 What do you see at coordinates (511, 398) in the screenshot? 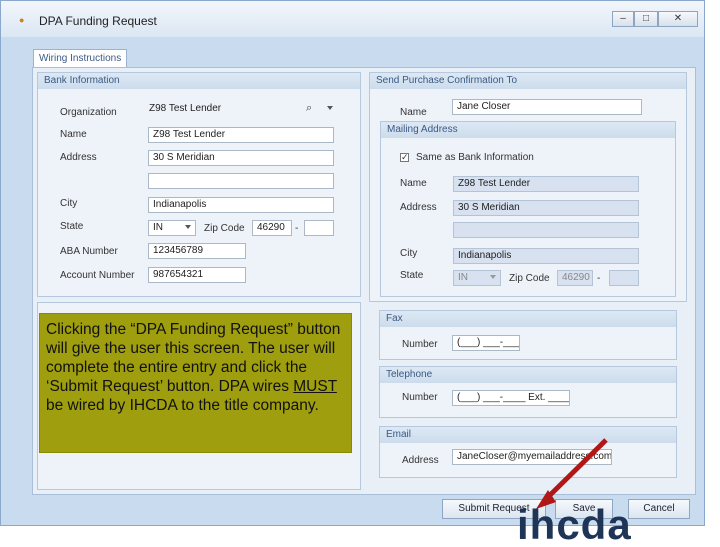
I see `telephone-number-input: (___) ___-____ Ext. _____` at bounding box center [511, 398].